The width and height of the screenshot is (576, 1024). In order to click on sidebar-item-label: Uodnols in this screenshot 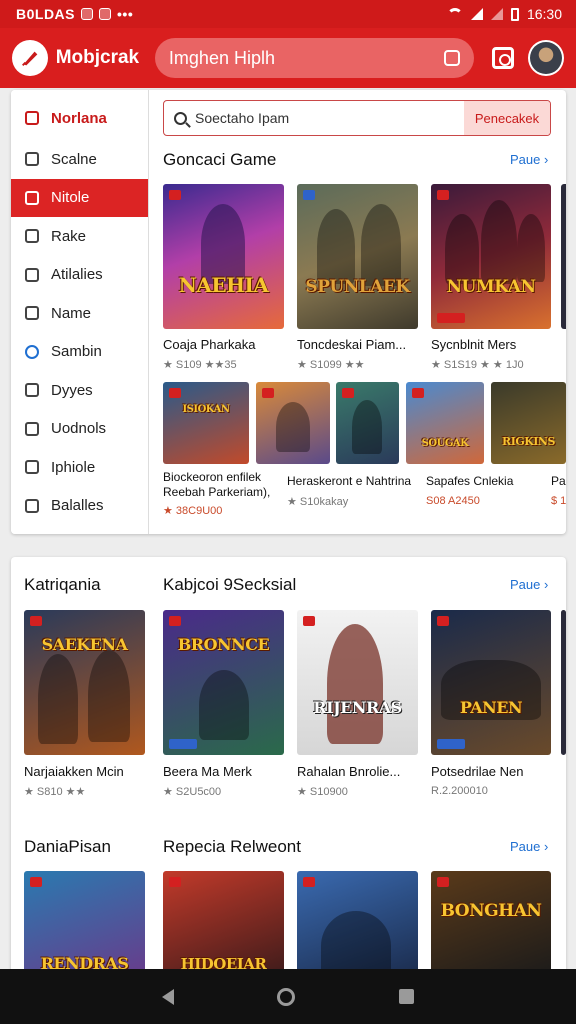, I will do `click(79, 429)`.